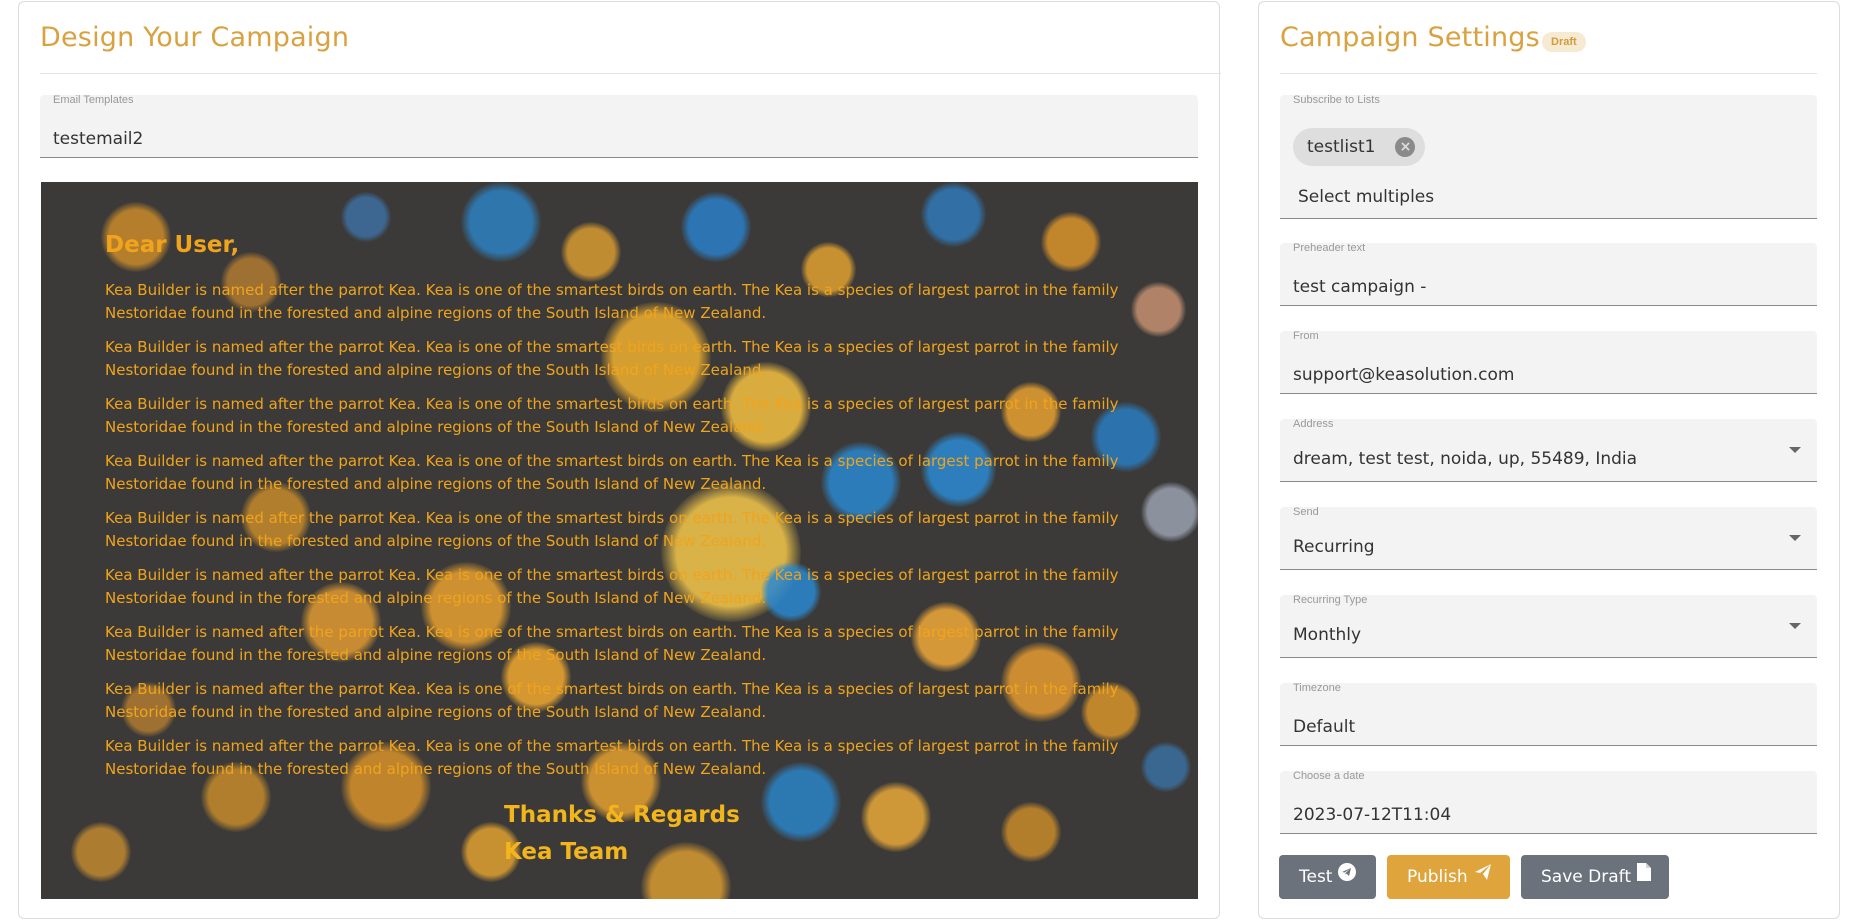  I want to click on timezone-value: Default, so click(1324, 727).